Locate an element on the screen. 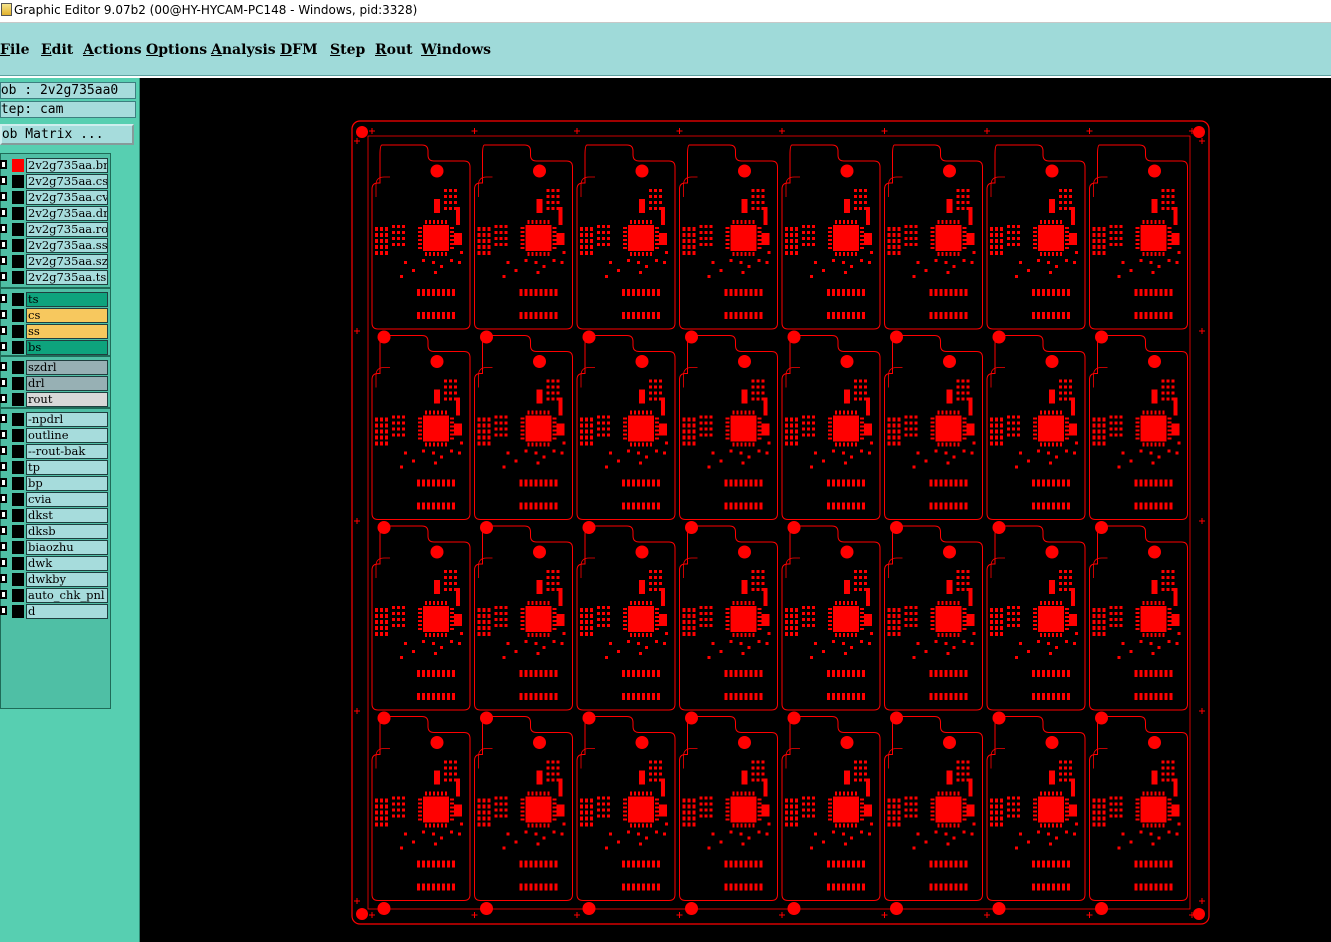  layer-row-2v2g735aa-ro: 2v2g735aa.ro is located at coordinates (54, 229).